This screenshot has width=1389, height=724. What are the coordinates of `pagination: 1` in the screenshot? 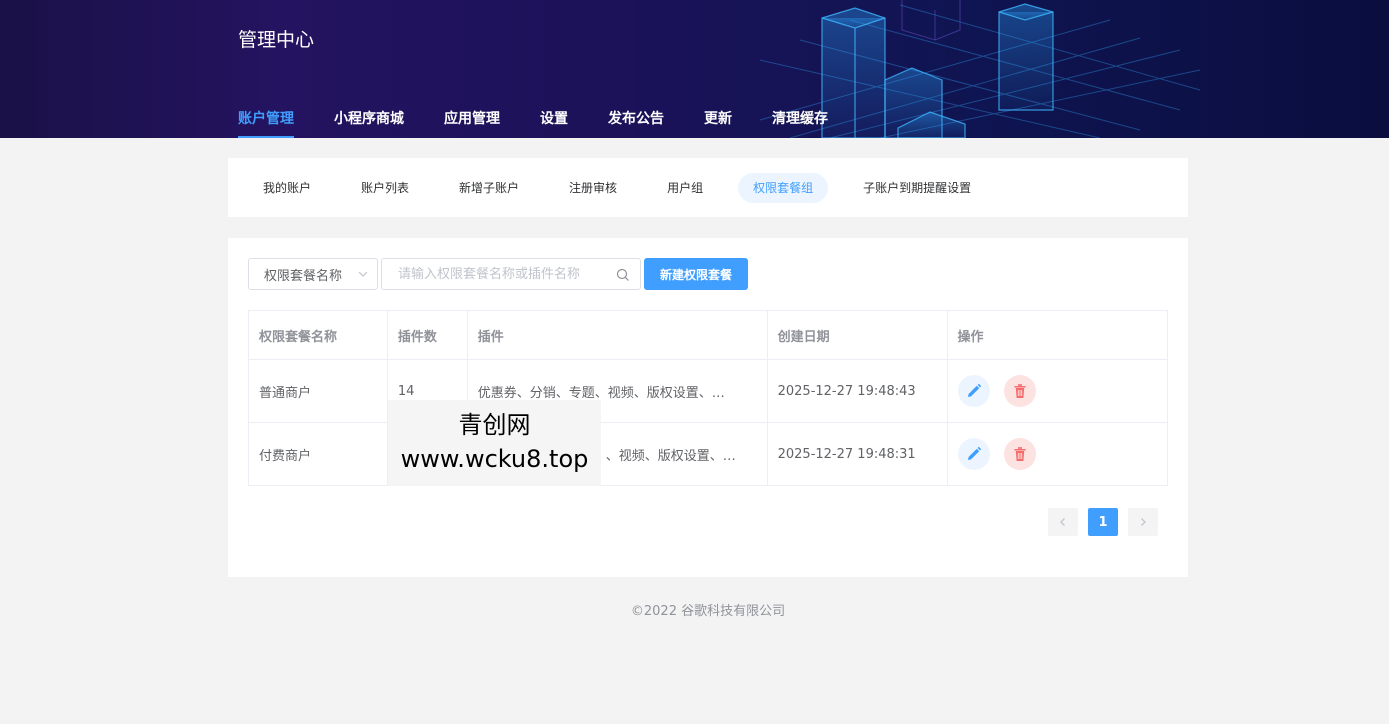 It's located at (1098, 522).